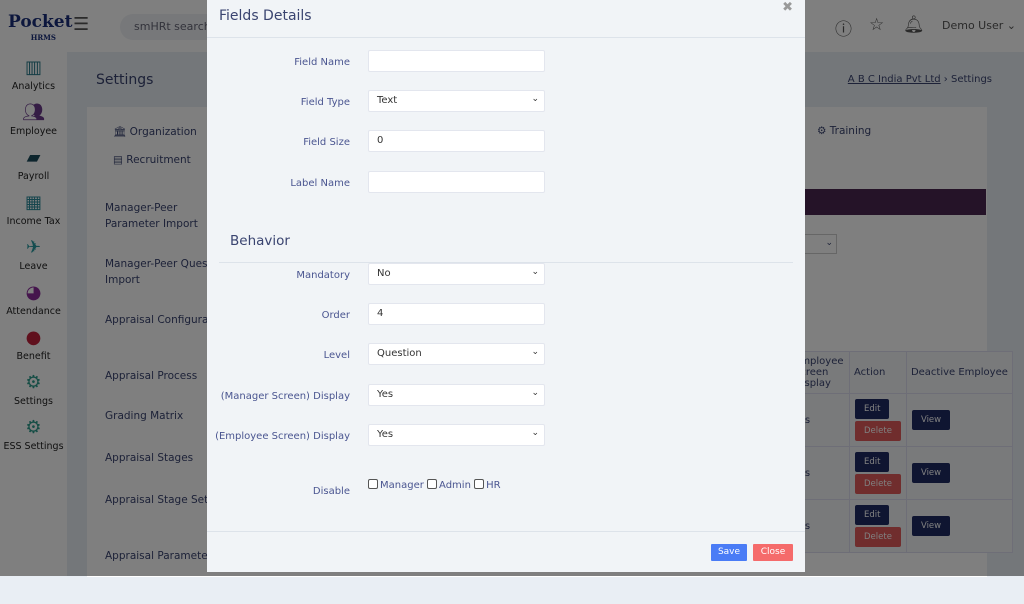 This screenshot has height=604, width=1024. Describe the element at coordinates (323, 275) in the screenshot. I see `mandatory-label: Mandatory` at that location.